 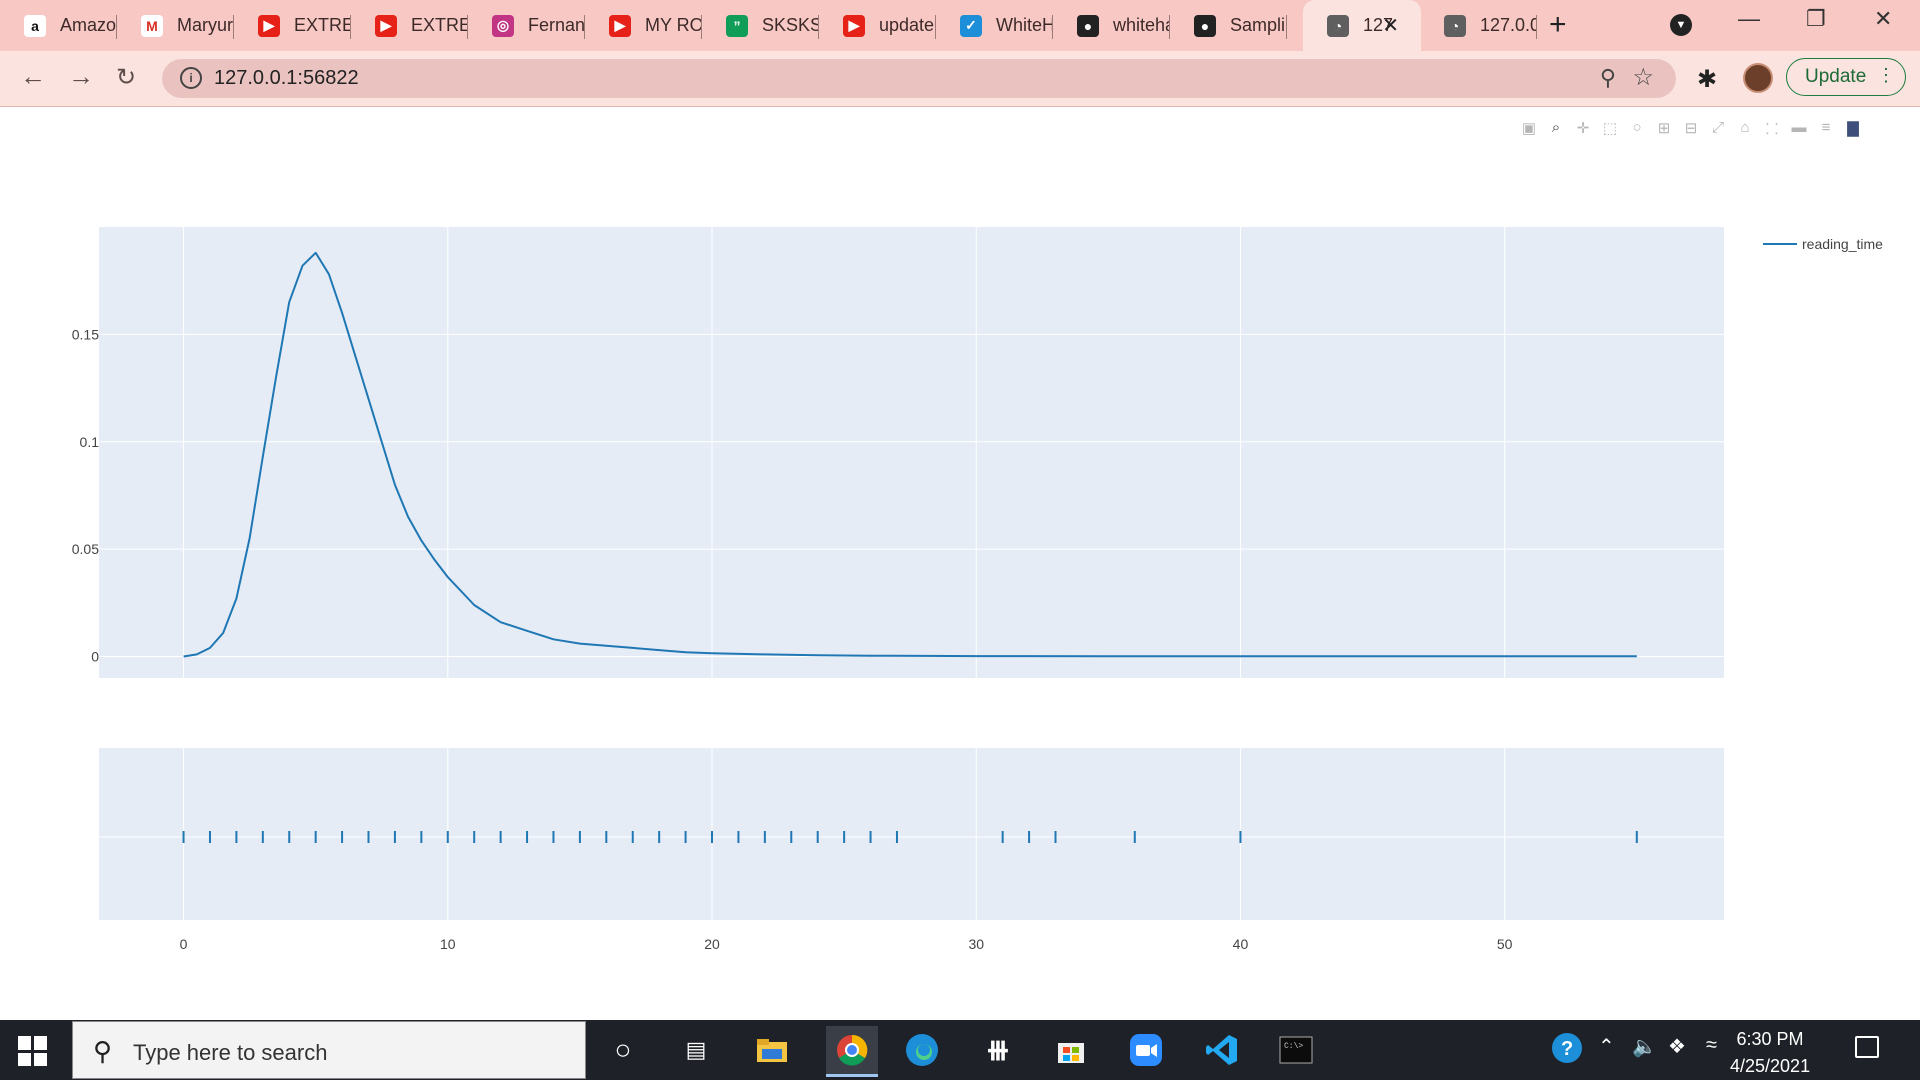 I want to click on tab-10: ● Sampli, so click(x=1228, y=25).